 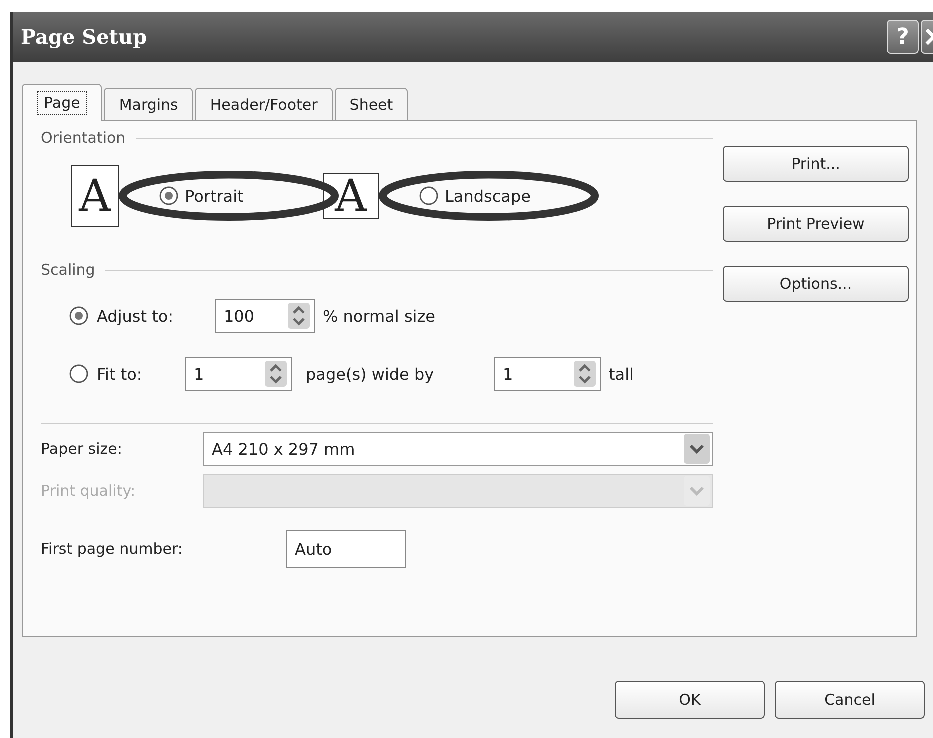 I want to click on tab: Sheet, so click(x=371, y=104).